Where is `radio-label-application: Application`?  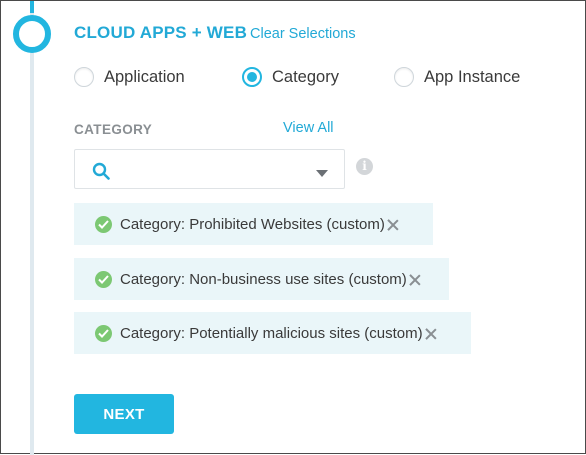 radio-label-application: Application is located at coordinates (144, 76).